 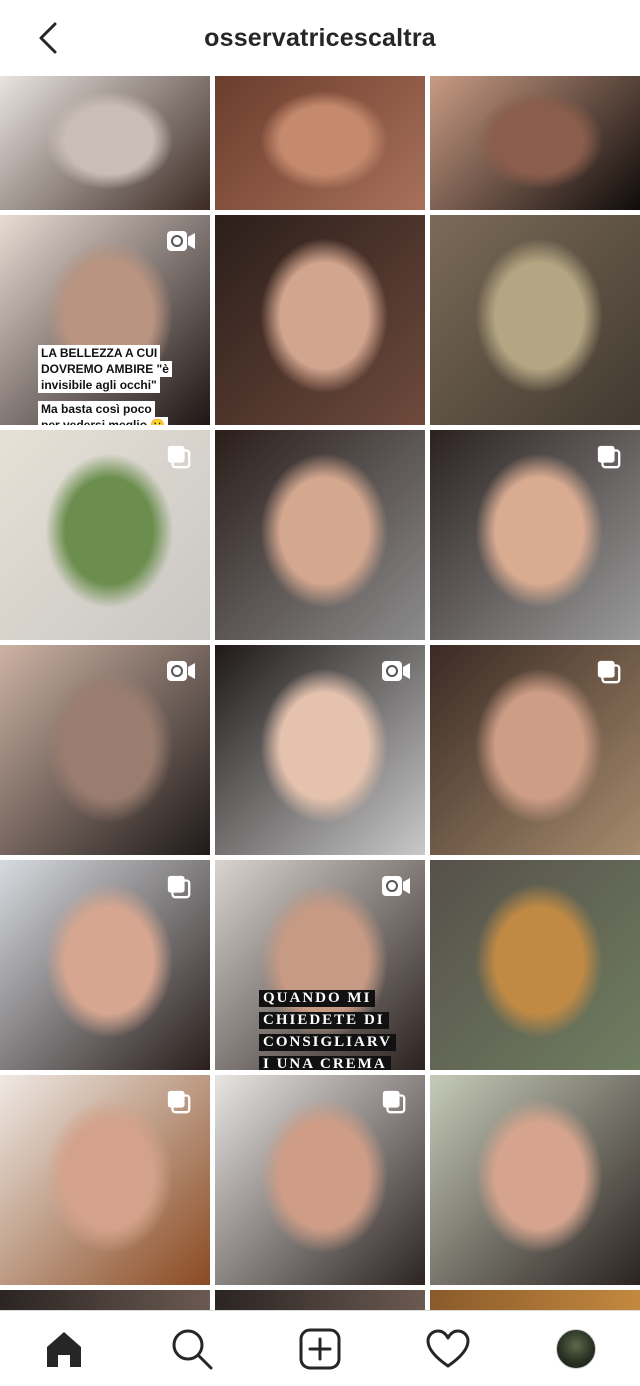 What do you see at coordinates (317, 998) in the screenshot?
I see `caption-overlay-line: QUANDO MI` at bounding box center [317, 998].